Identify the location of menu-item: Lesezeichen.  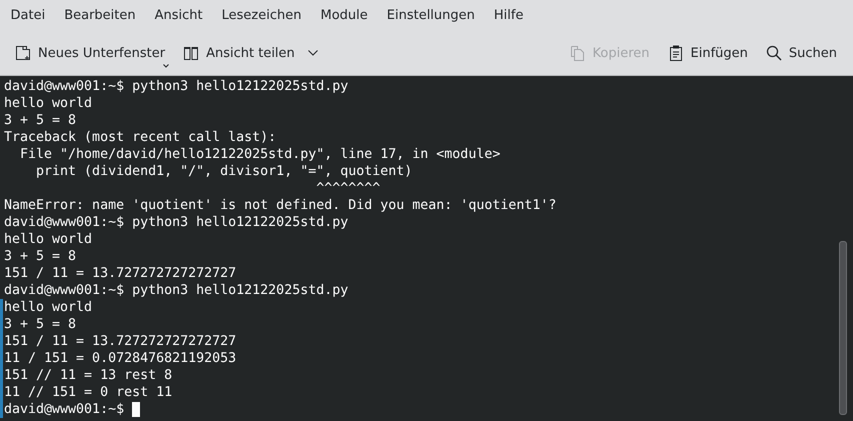
(261, 15).